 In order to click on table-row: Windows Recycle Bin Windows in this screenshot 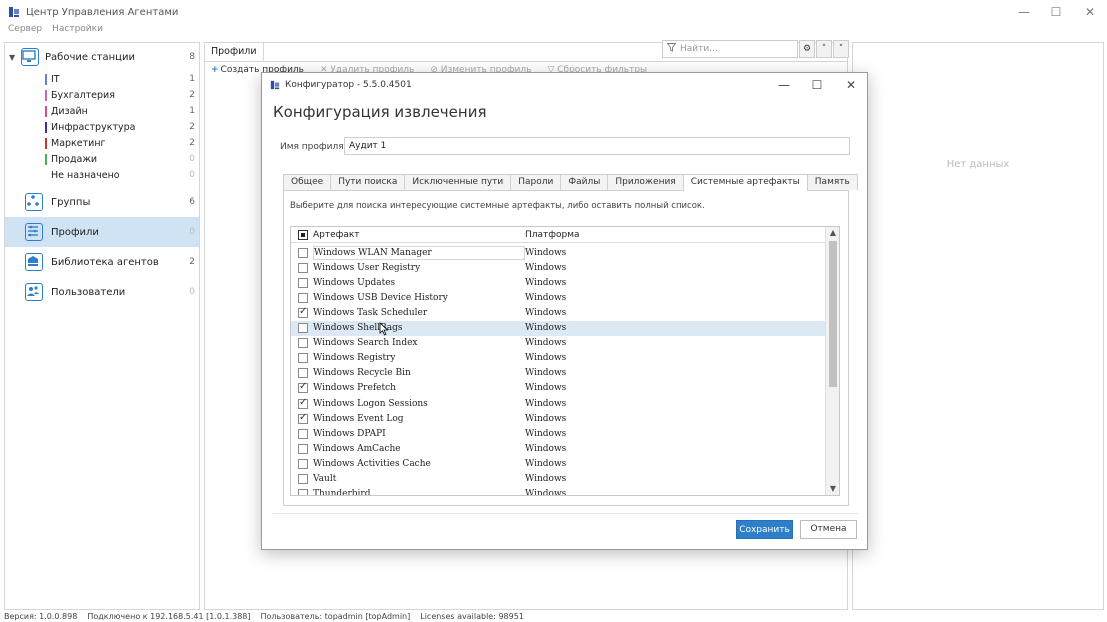, I will do `click(558, 373)`.